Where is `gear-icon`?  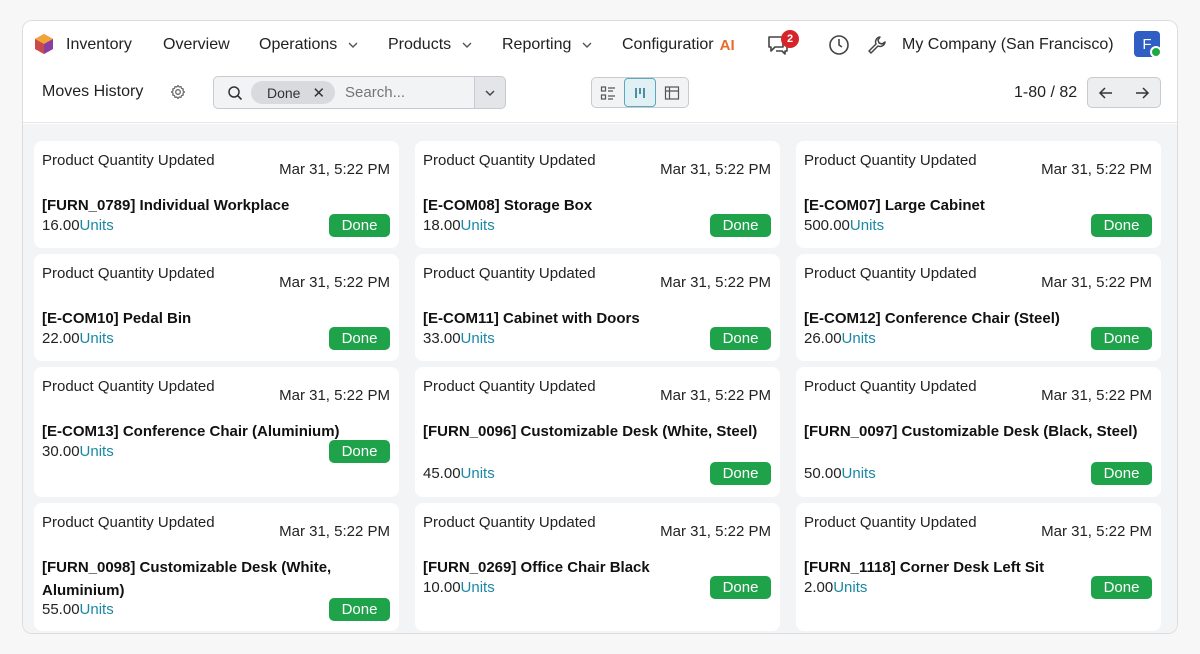 gear-icon is located at coordinates (178, 92).